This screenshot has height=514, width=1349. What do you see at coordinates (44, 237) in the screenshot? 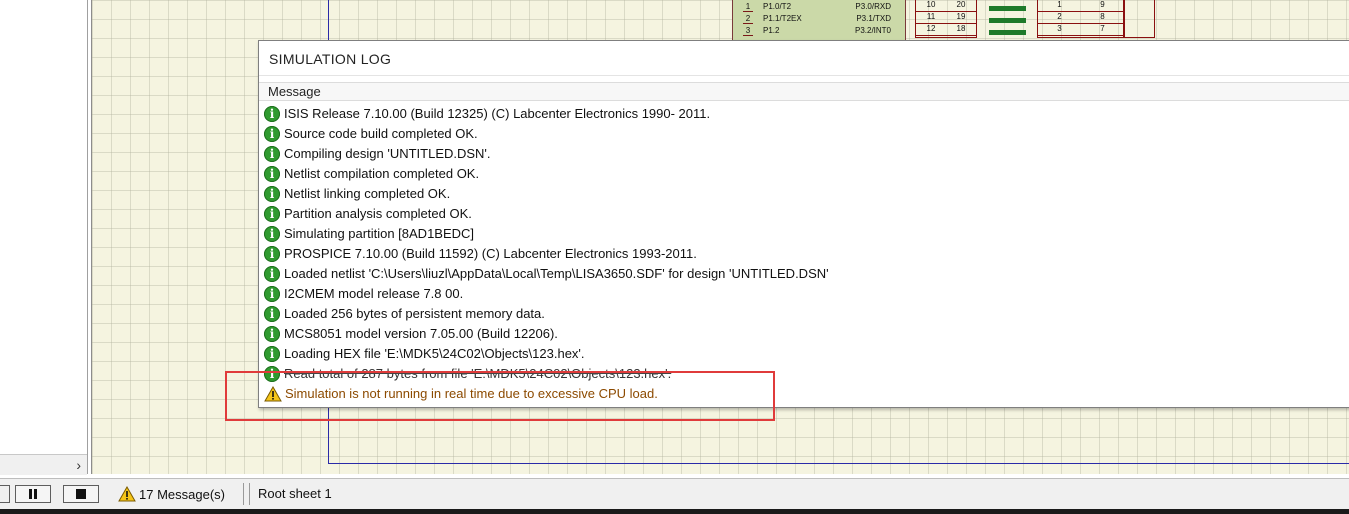
I see `left-panel: ›` at bounding box center [44, 237].